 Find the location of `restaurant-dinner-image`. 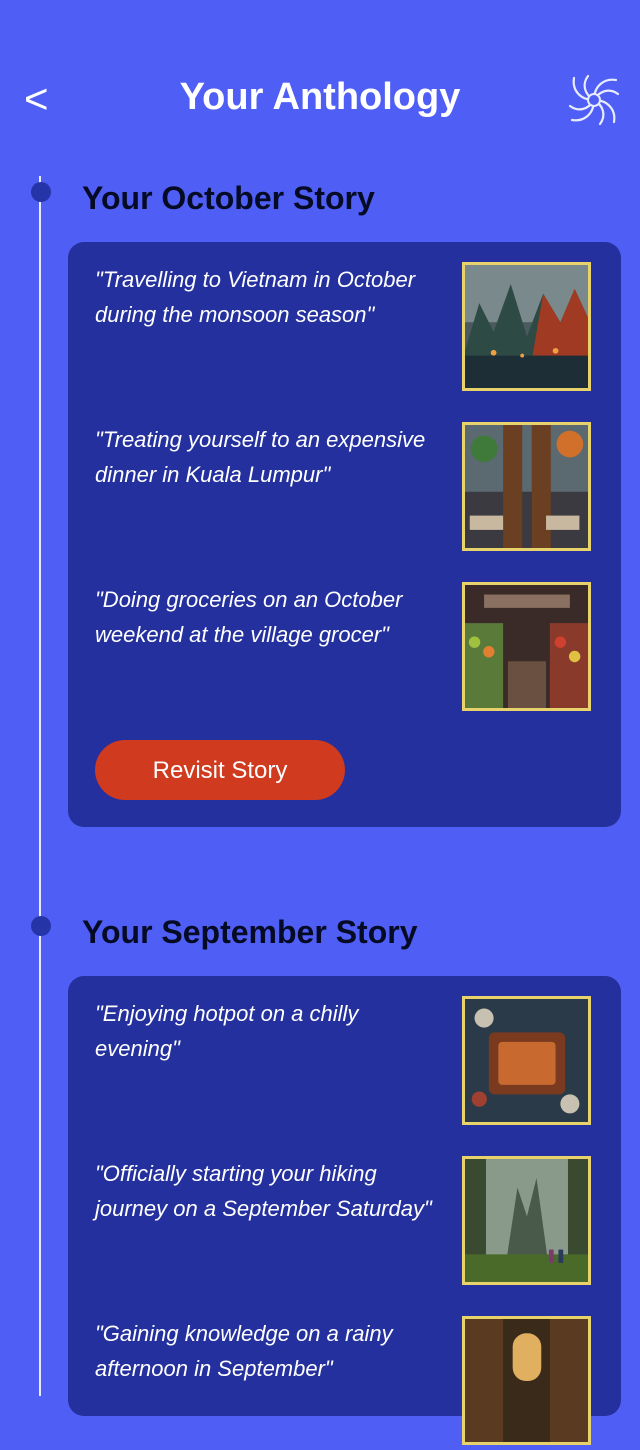

restaurant-dinner-image is located at coordinates (526, 486).